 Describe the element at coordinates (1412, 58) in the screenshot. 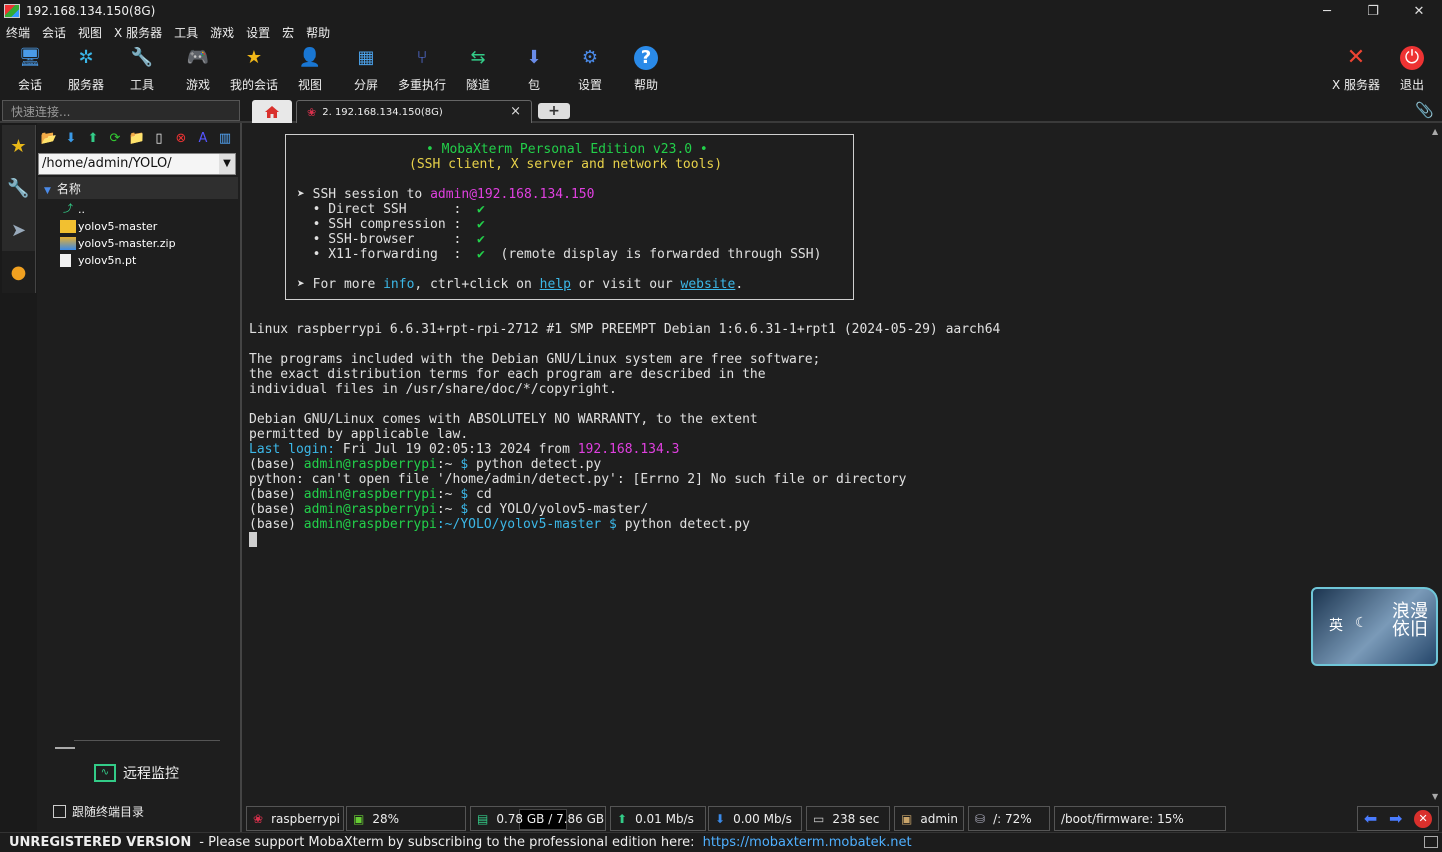

I see `power-icon: ⏻` at that location.